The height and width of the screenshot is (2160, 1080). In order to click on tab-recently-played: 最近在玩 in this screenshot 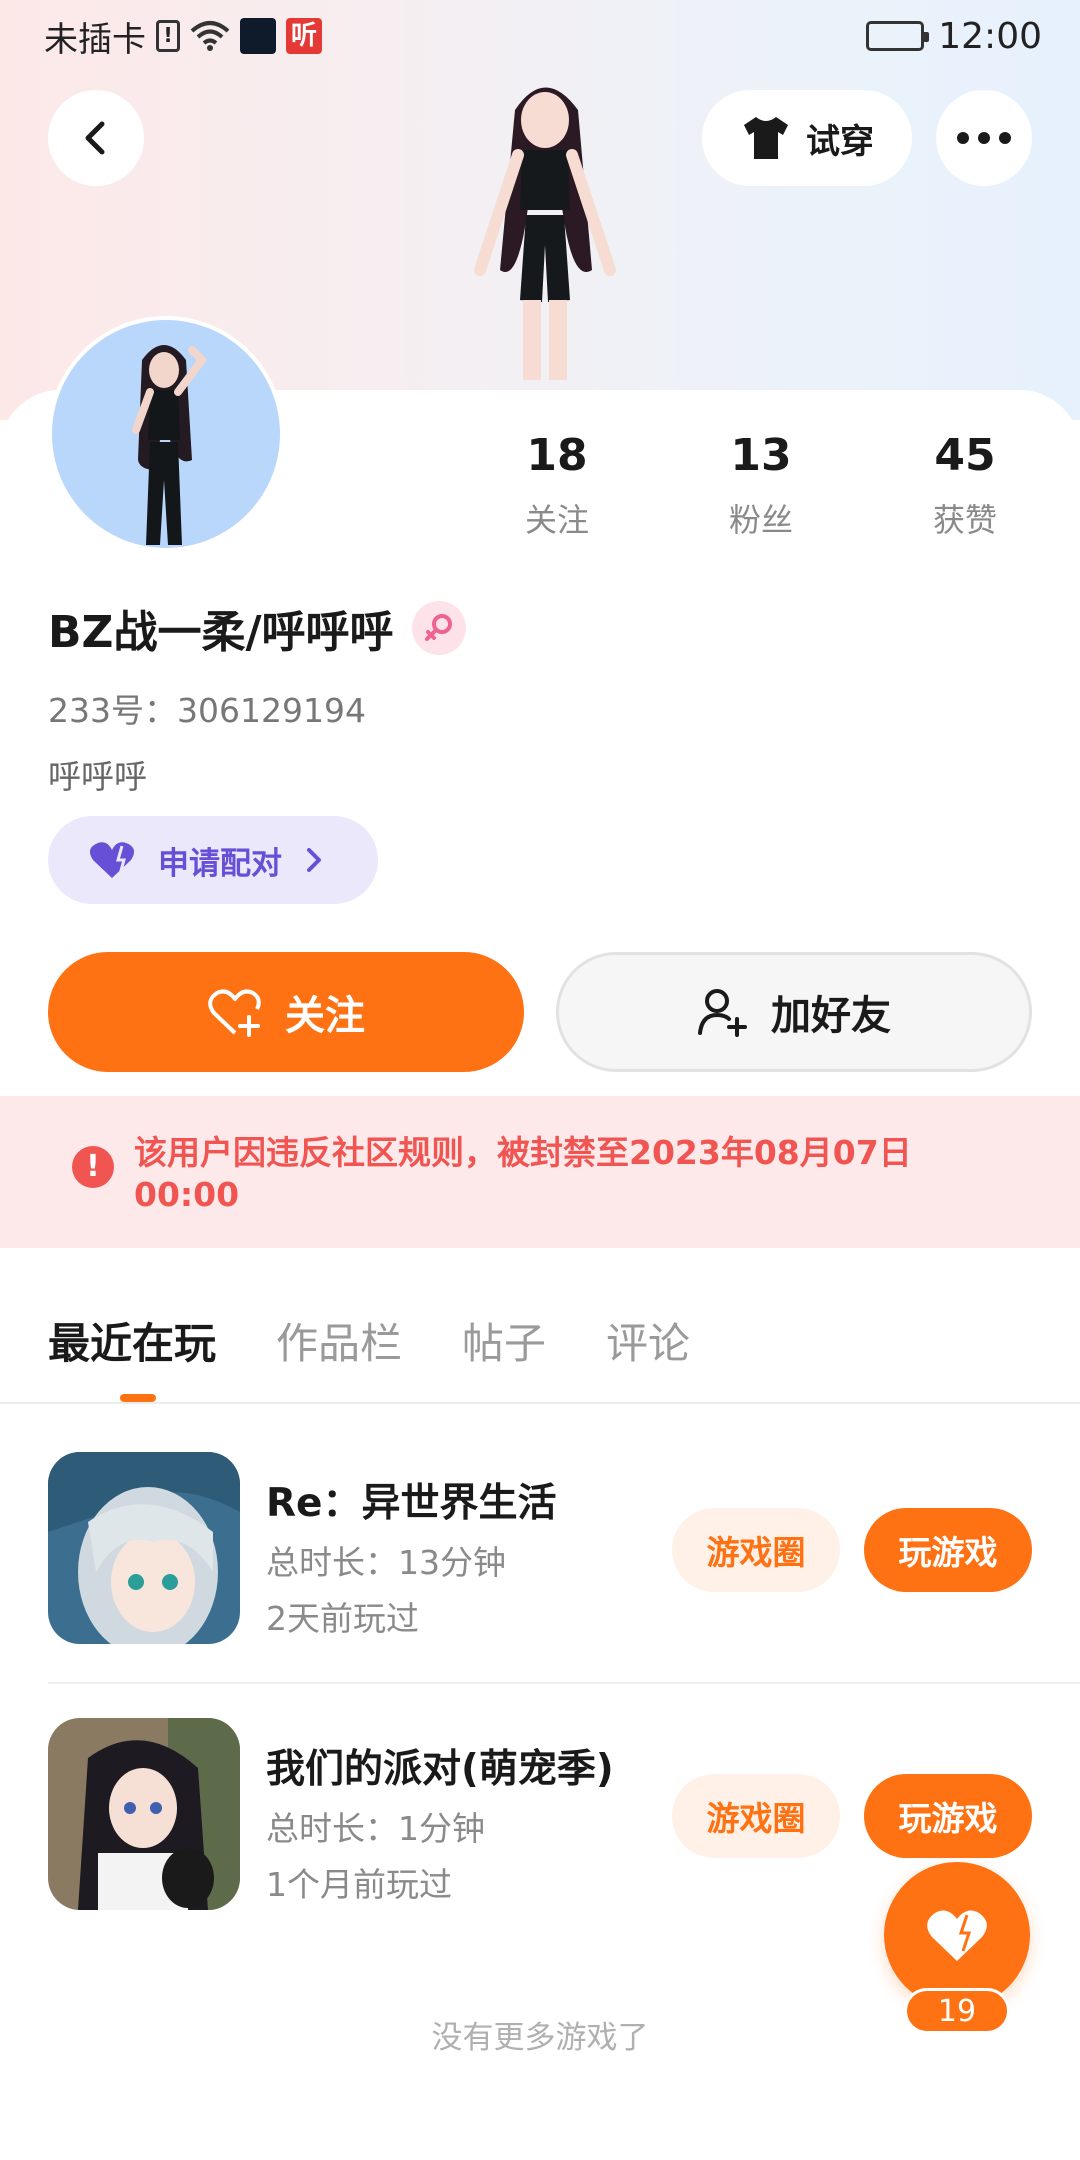, I will do `click(132, 1340)`.